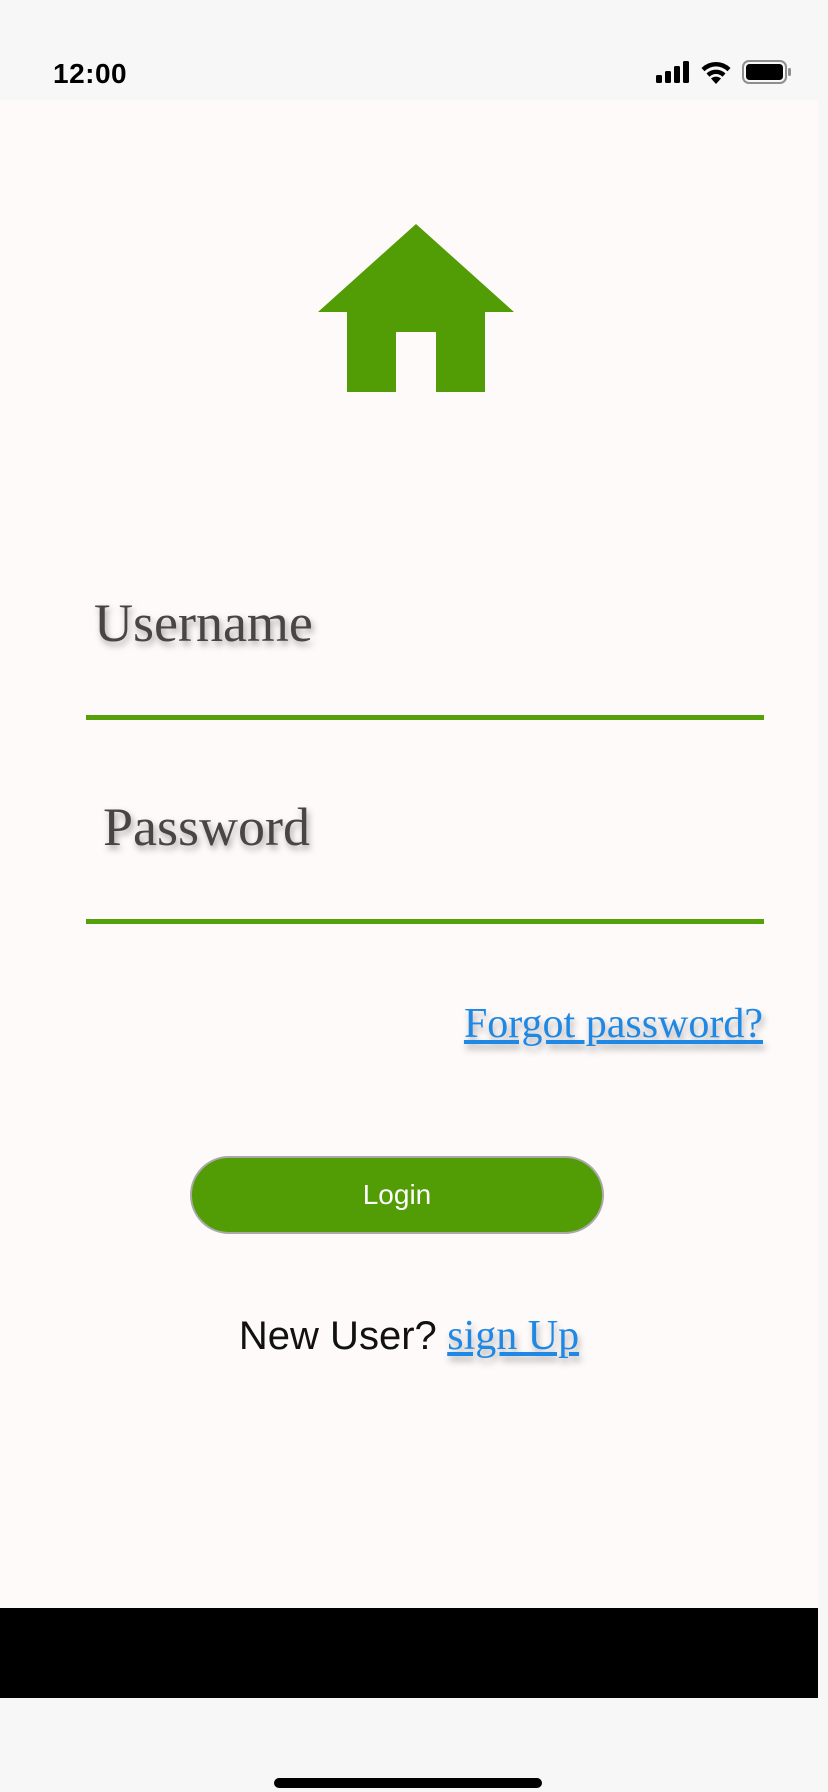  I want to click on bottom-bar, so click(409, 1653).